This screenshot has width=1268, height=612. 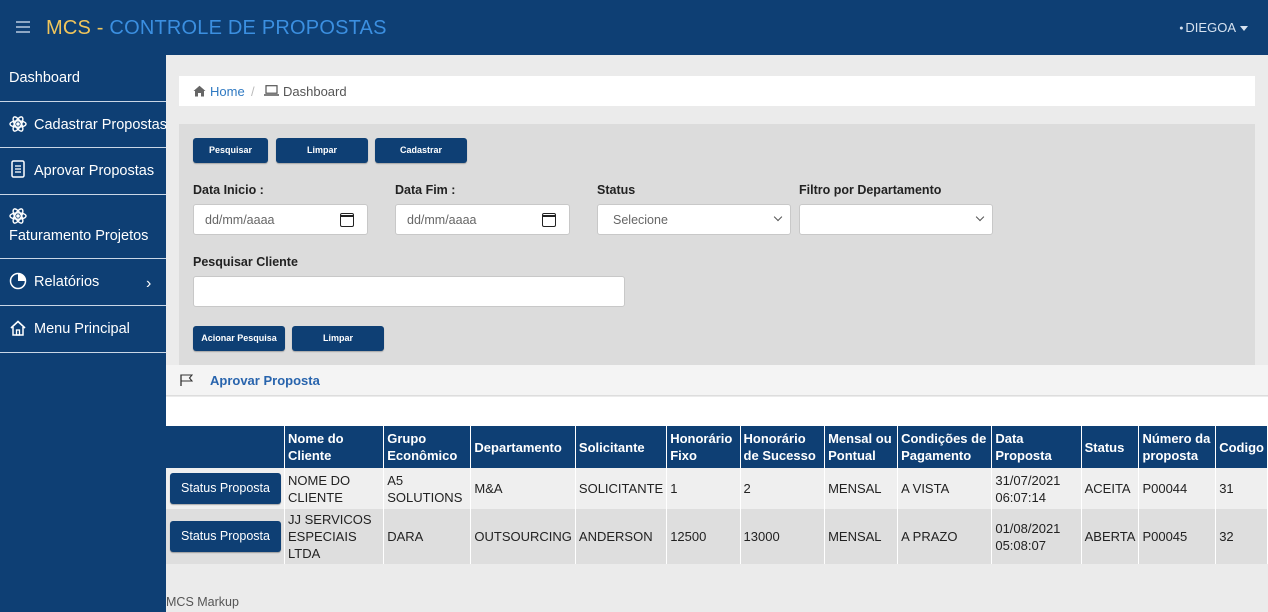 What do you see at coordinates (482, 219) in the screenshot?
I see `date-end-input: dd/mm/aaaa` at bounding box center [482, 219].